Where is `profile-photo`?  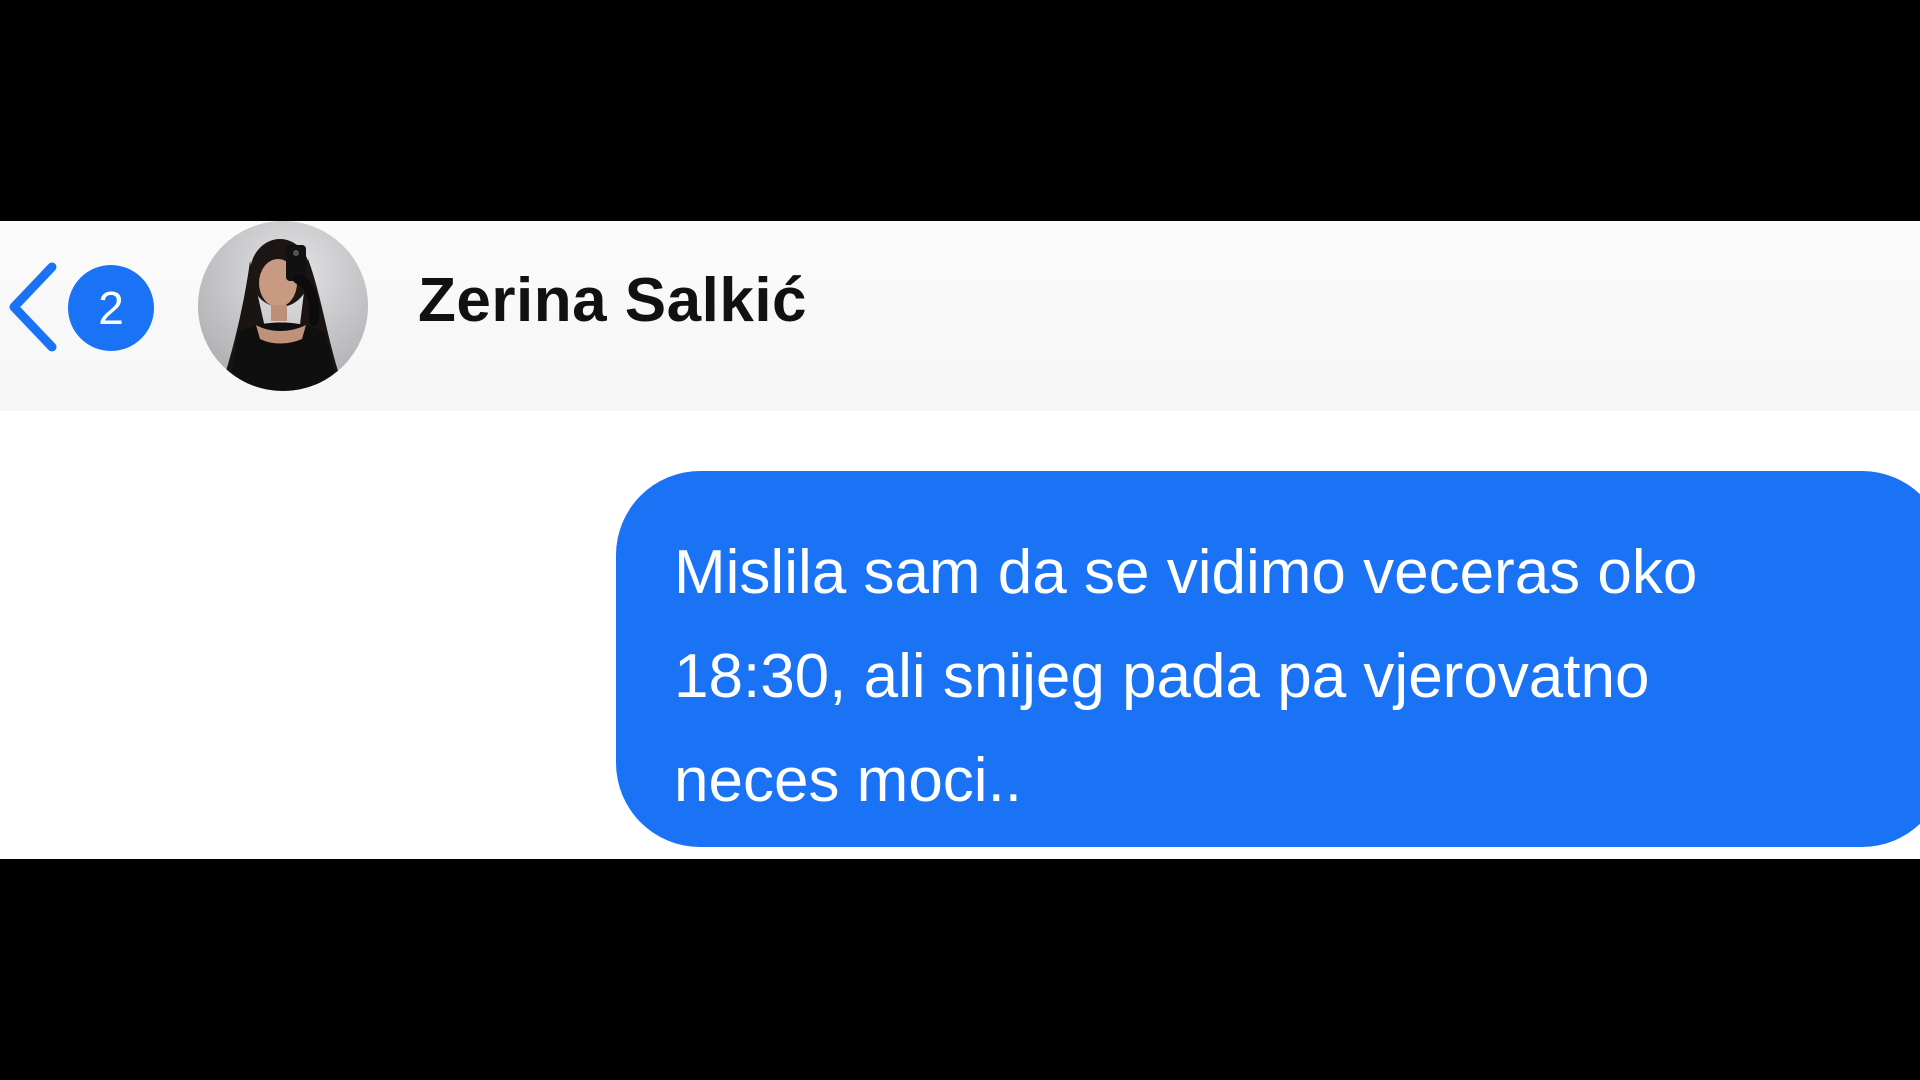 profile-photo is located at coordinates (283, 306).